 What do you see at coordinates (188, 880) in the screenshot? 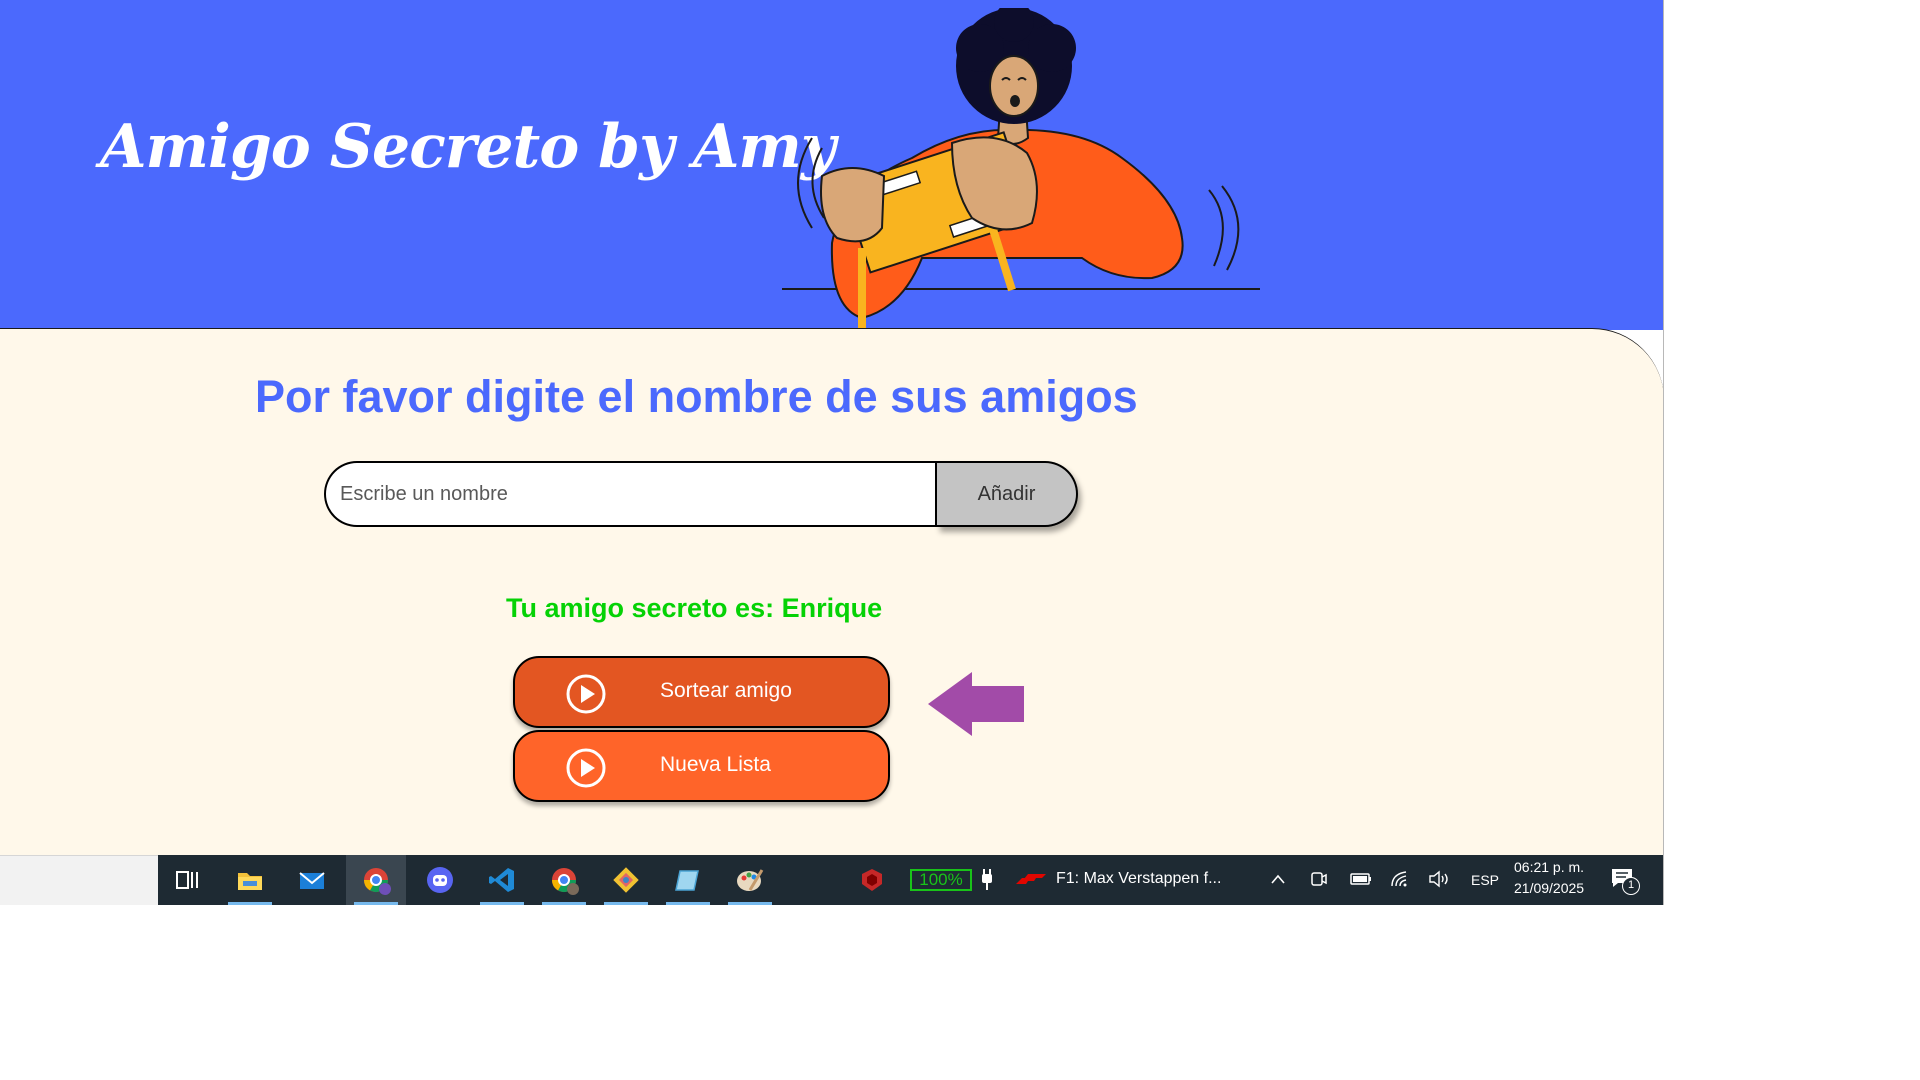
I see `task-view-icon` at bounding box center [188, 880].